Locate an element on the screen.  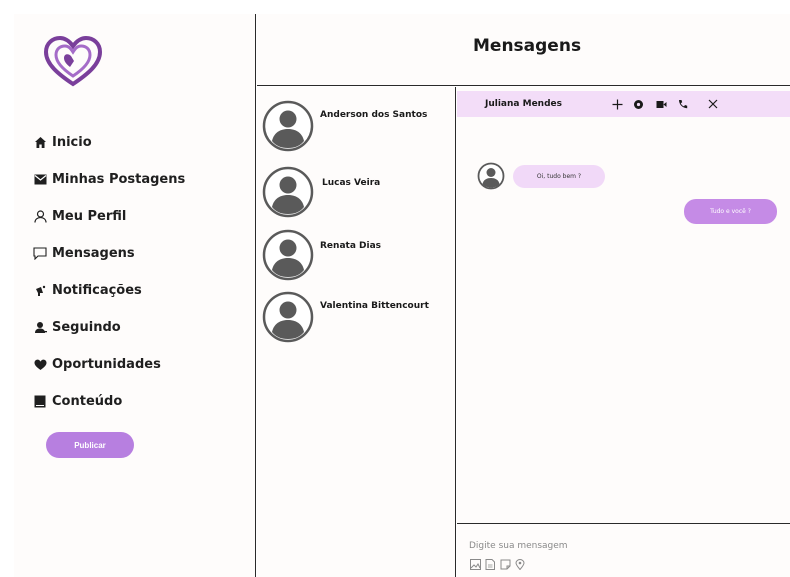
contact-item: Anderson dos Santos is located at coordinates (344, 126).